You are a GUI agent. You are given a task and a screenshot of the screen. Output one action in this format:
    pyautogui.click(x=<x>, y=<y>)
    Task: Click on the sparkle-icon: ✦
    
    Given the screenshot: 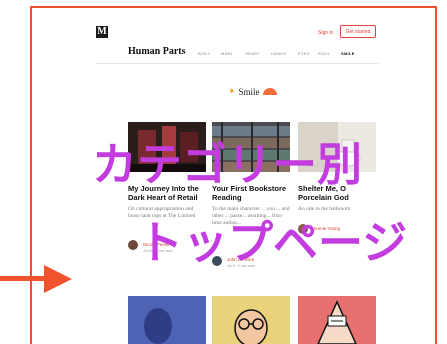 What is the action you would take?
    pyautogui.click(x=232, y=91)
    